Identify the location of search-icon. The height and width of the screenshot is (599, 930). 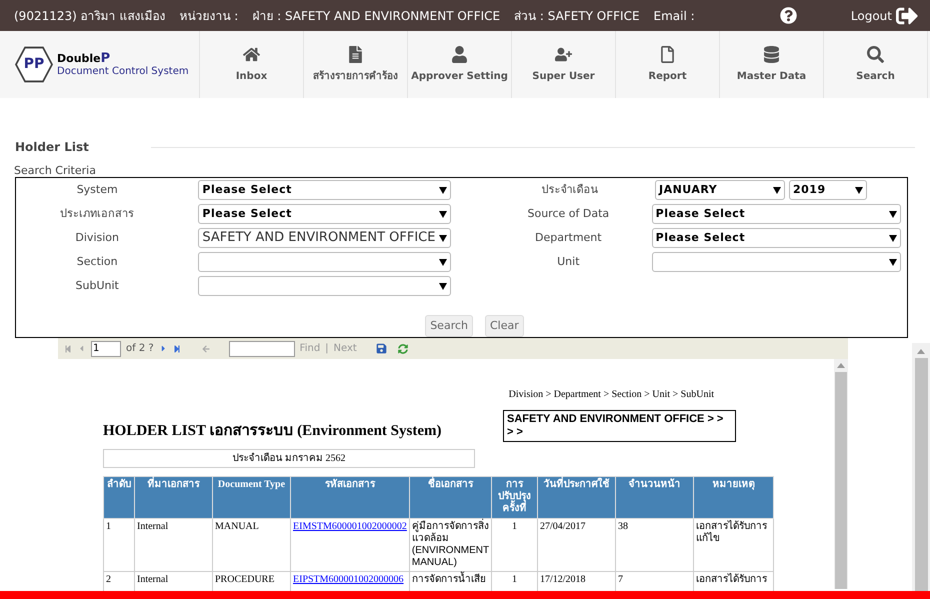
(875, 54).